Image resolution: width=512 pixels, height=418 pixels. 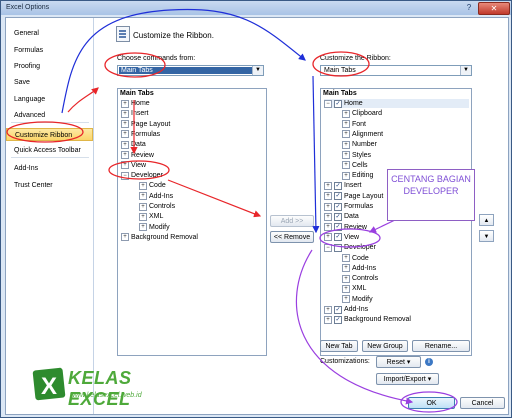 What do you see at coordinates (192, 144) in the screenshot?
I see `left-tree-item: + Data` at bounding box center [192, 144].